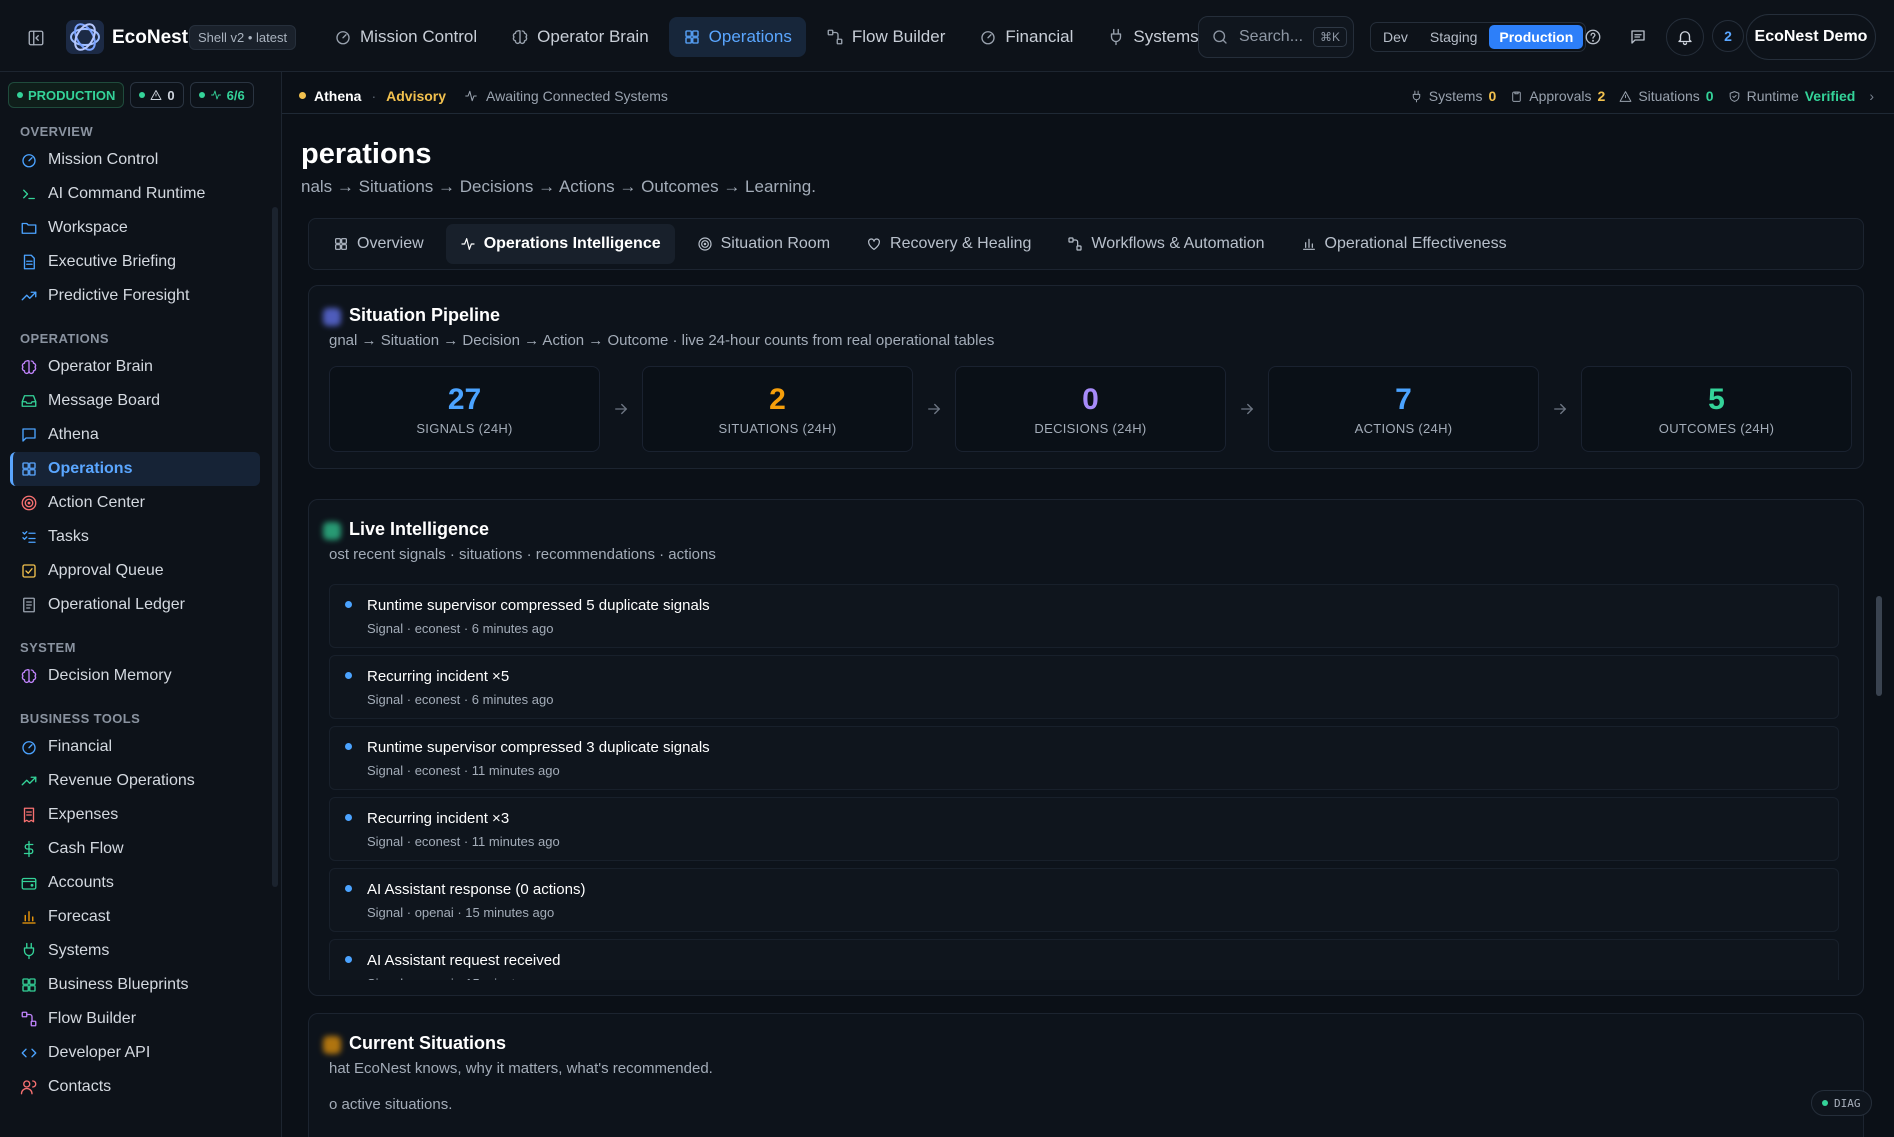 The image size is (1894, 1137). Describe the element at coordinates (1404, 244) in the screenshot. I see `tab-operational-effectiveness: Operational Effectiveness` at that location.